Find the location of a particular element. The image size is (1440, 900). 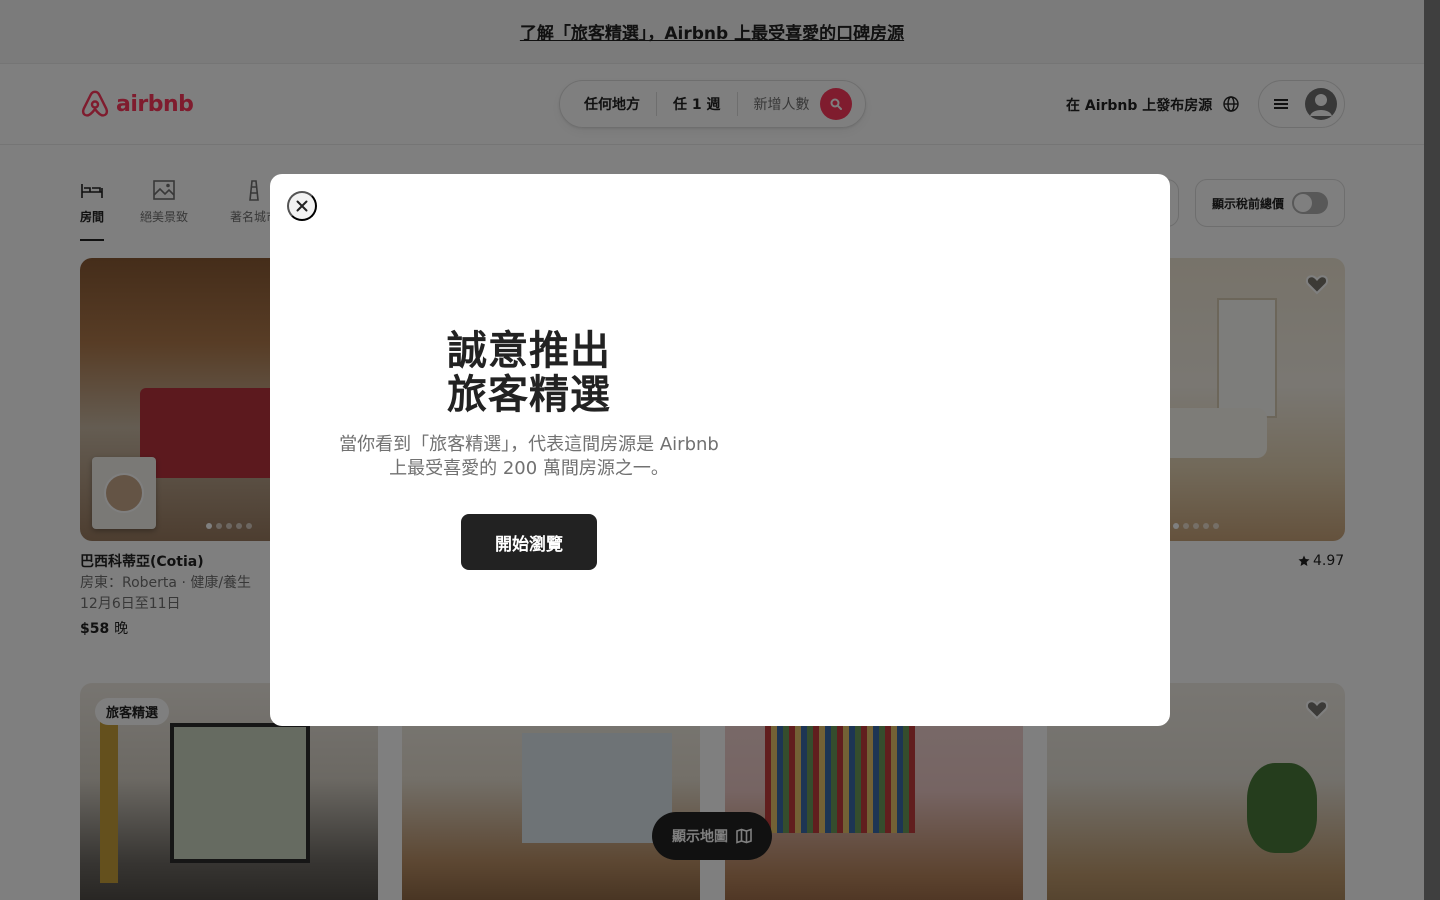

scrollbar is located at coordinates (1432, 450).